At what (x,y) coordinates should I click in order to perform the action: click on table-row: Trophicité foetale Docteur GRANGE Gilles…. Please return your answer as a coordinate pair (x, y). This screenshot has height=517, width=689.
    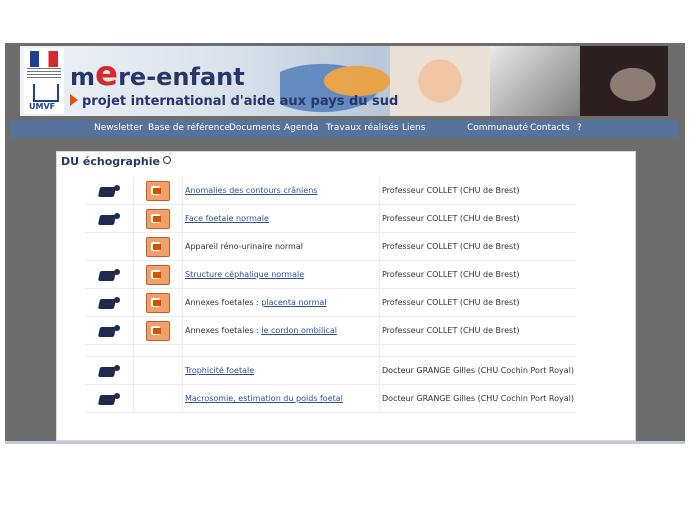
    Looking at the image, I should click on (330, 371).